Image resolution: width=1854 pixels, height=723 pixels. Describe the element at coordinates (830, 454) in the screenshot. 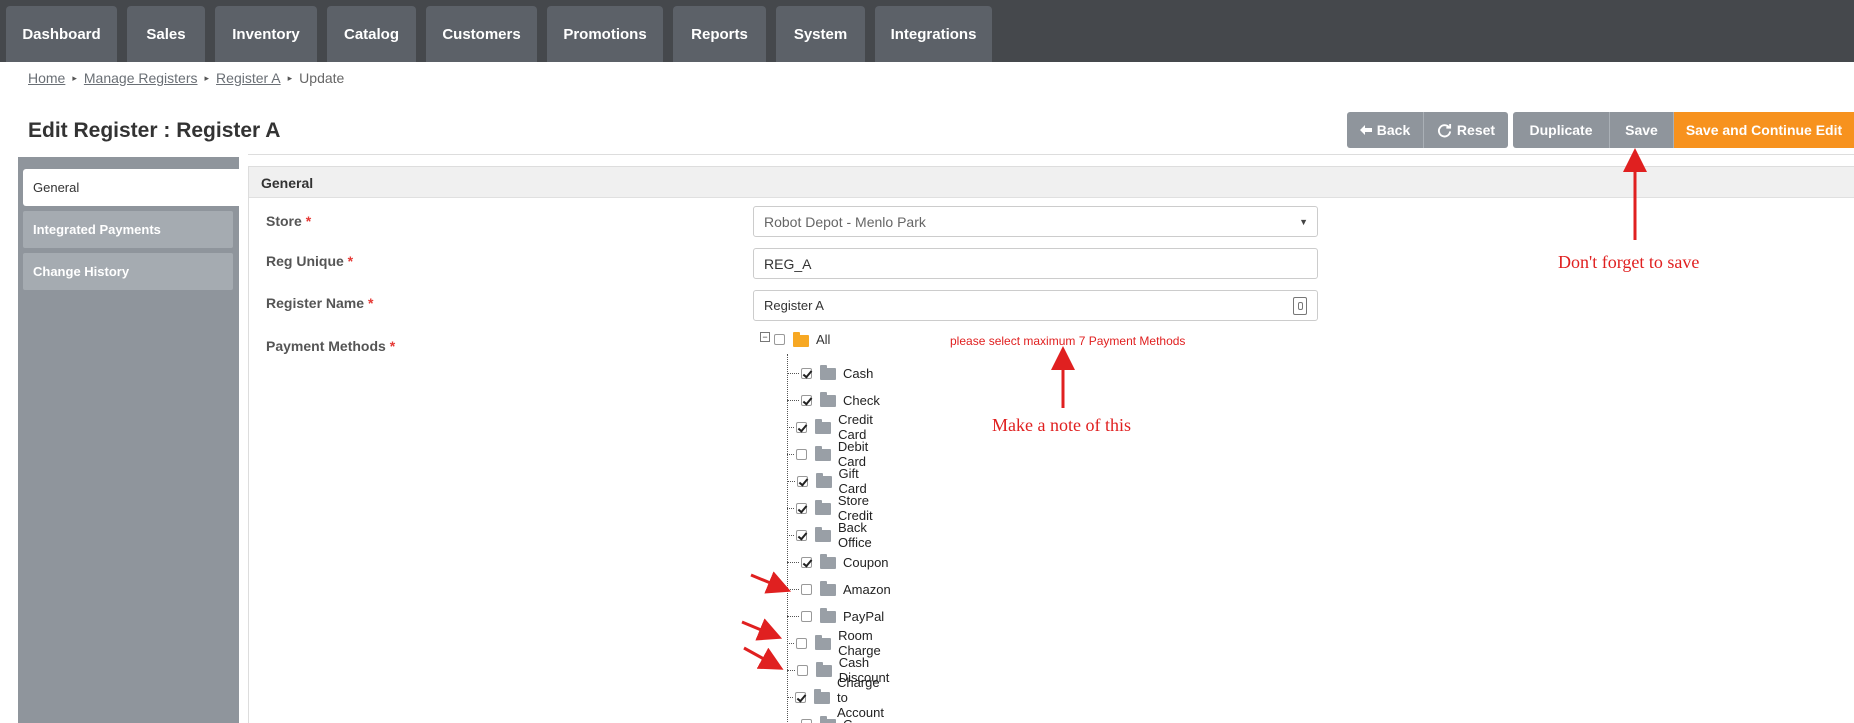

I see `tree-item: Debit Card` at that location.